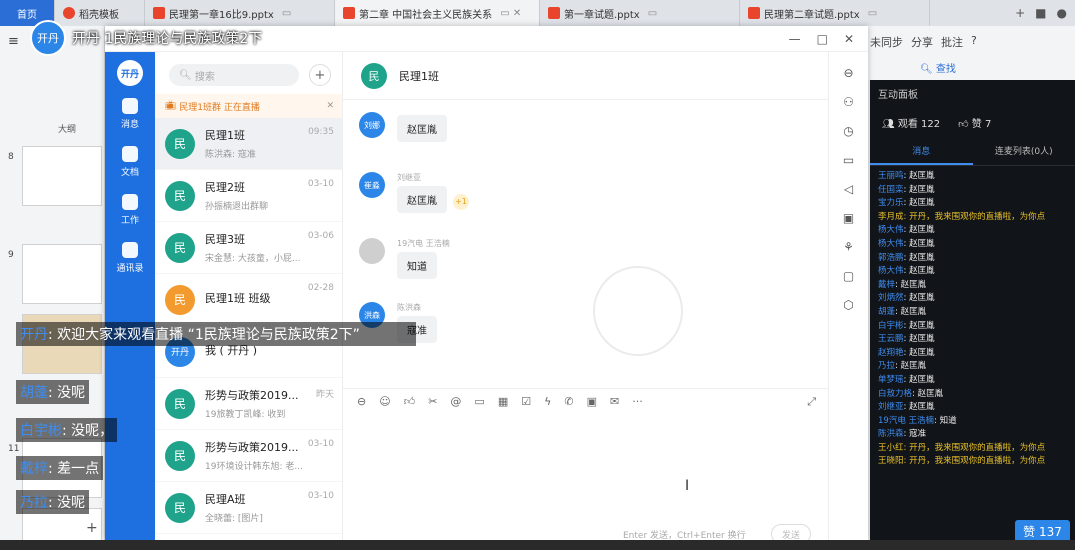  Describe the element at coordinates (640, 13) in the screenshot. I see `tab-ppt-3: 第一章试题.pptx ▭` at that location.